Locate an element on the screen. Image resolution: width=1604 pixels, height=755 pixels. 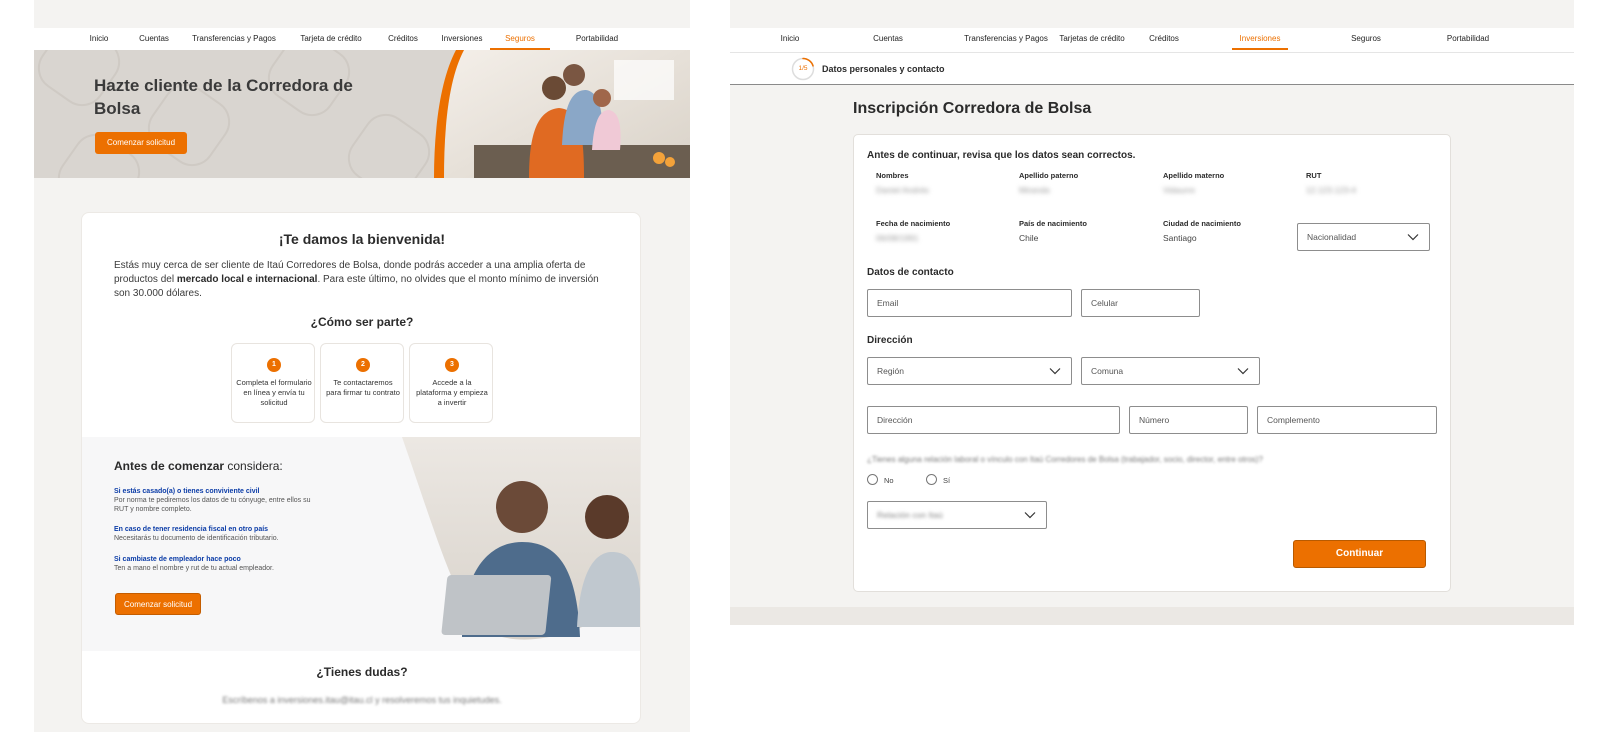
select-placeholder: Región is located at coordinates (890, 371).